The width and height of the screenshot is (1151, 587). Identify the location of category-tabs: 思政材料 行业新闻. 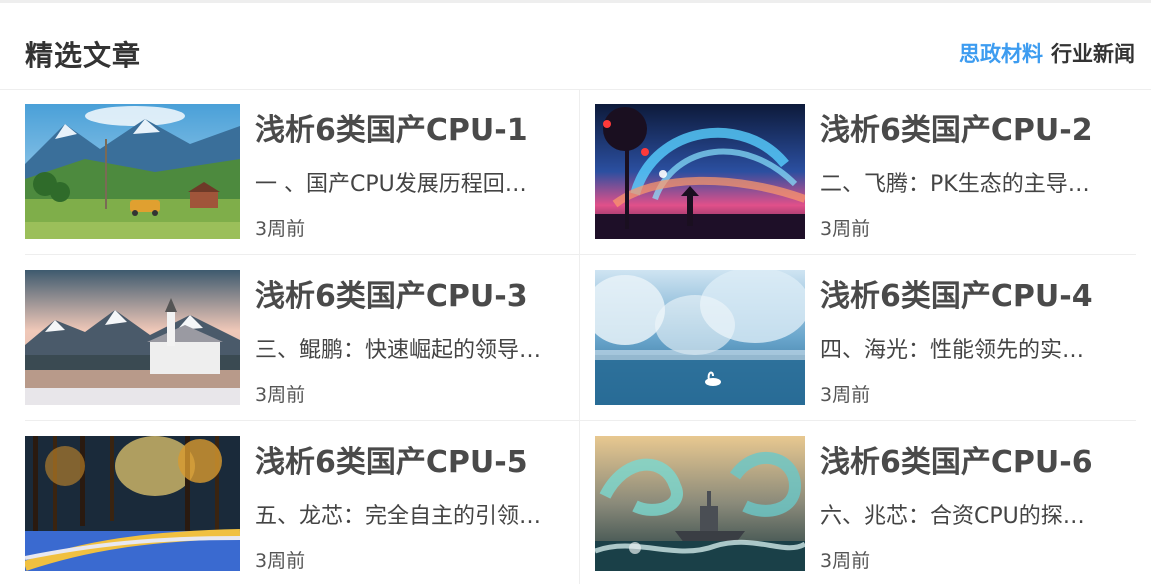
(1047, 53).